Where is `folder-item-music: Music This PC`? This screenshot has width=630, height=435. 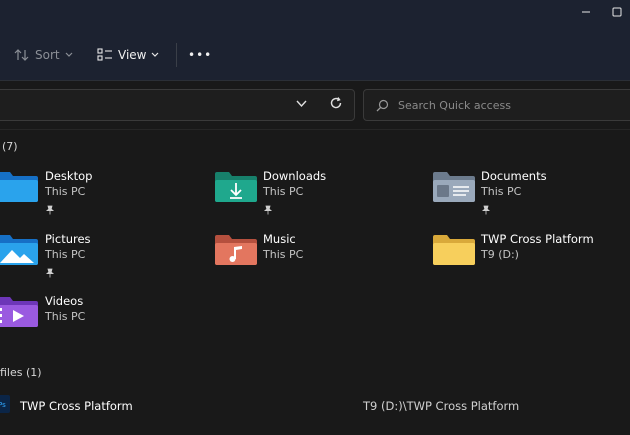 folder-item-music: Music This PC is located at coordinates (315, 261).